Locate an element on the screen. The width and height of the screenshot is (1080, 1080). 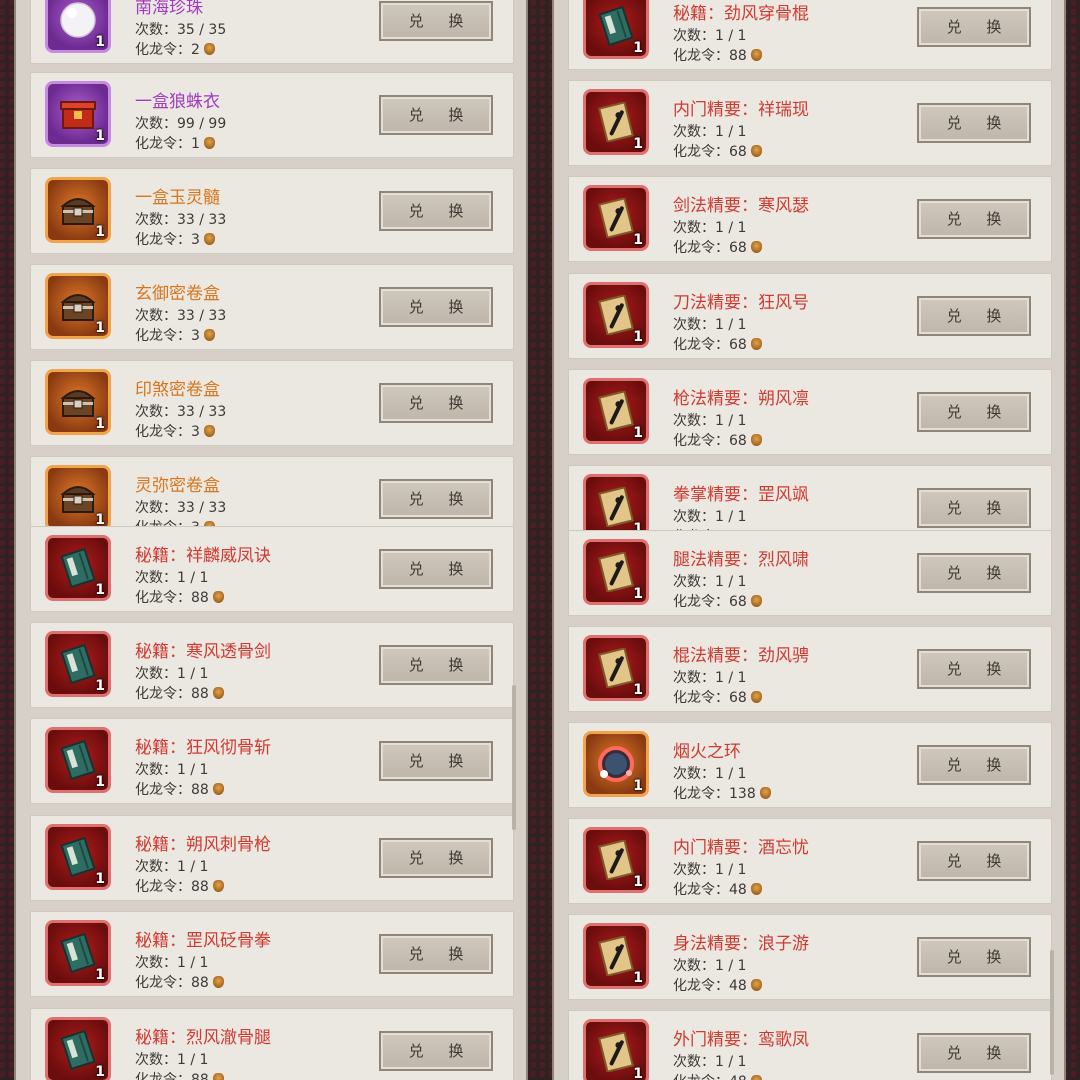
list-item: 1 剑法精要：寒风瑟 次数：1 / 1 化龙令：68 兑 换 is located at coordinates (810, 219).